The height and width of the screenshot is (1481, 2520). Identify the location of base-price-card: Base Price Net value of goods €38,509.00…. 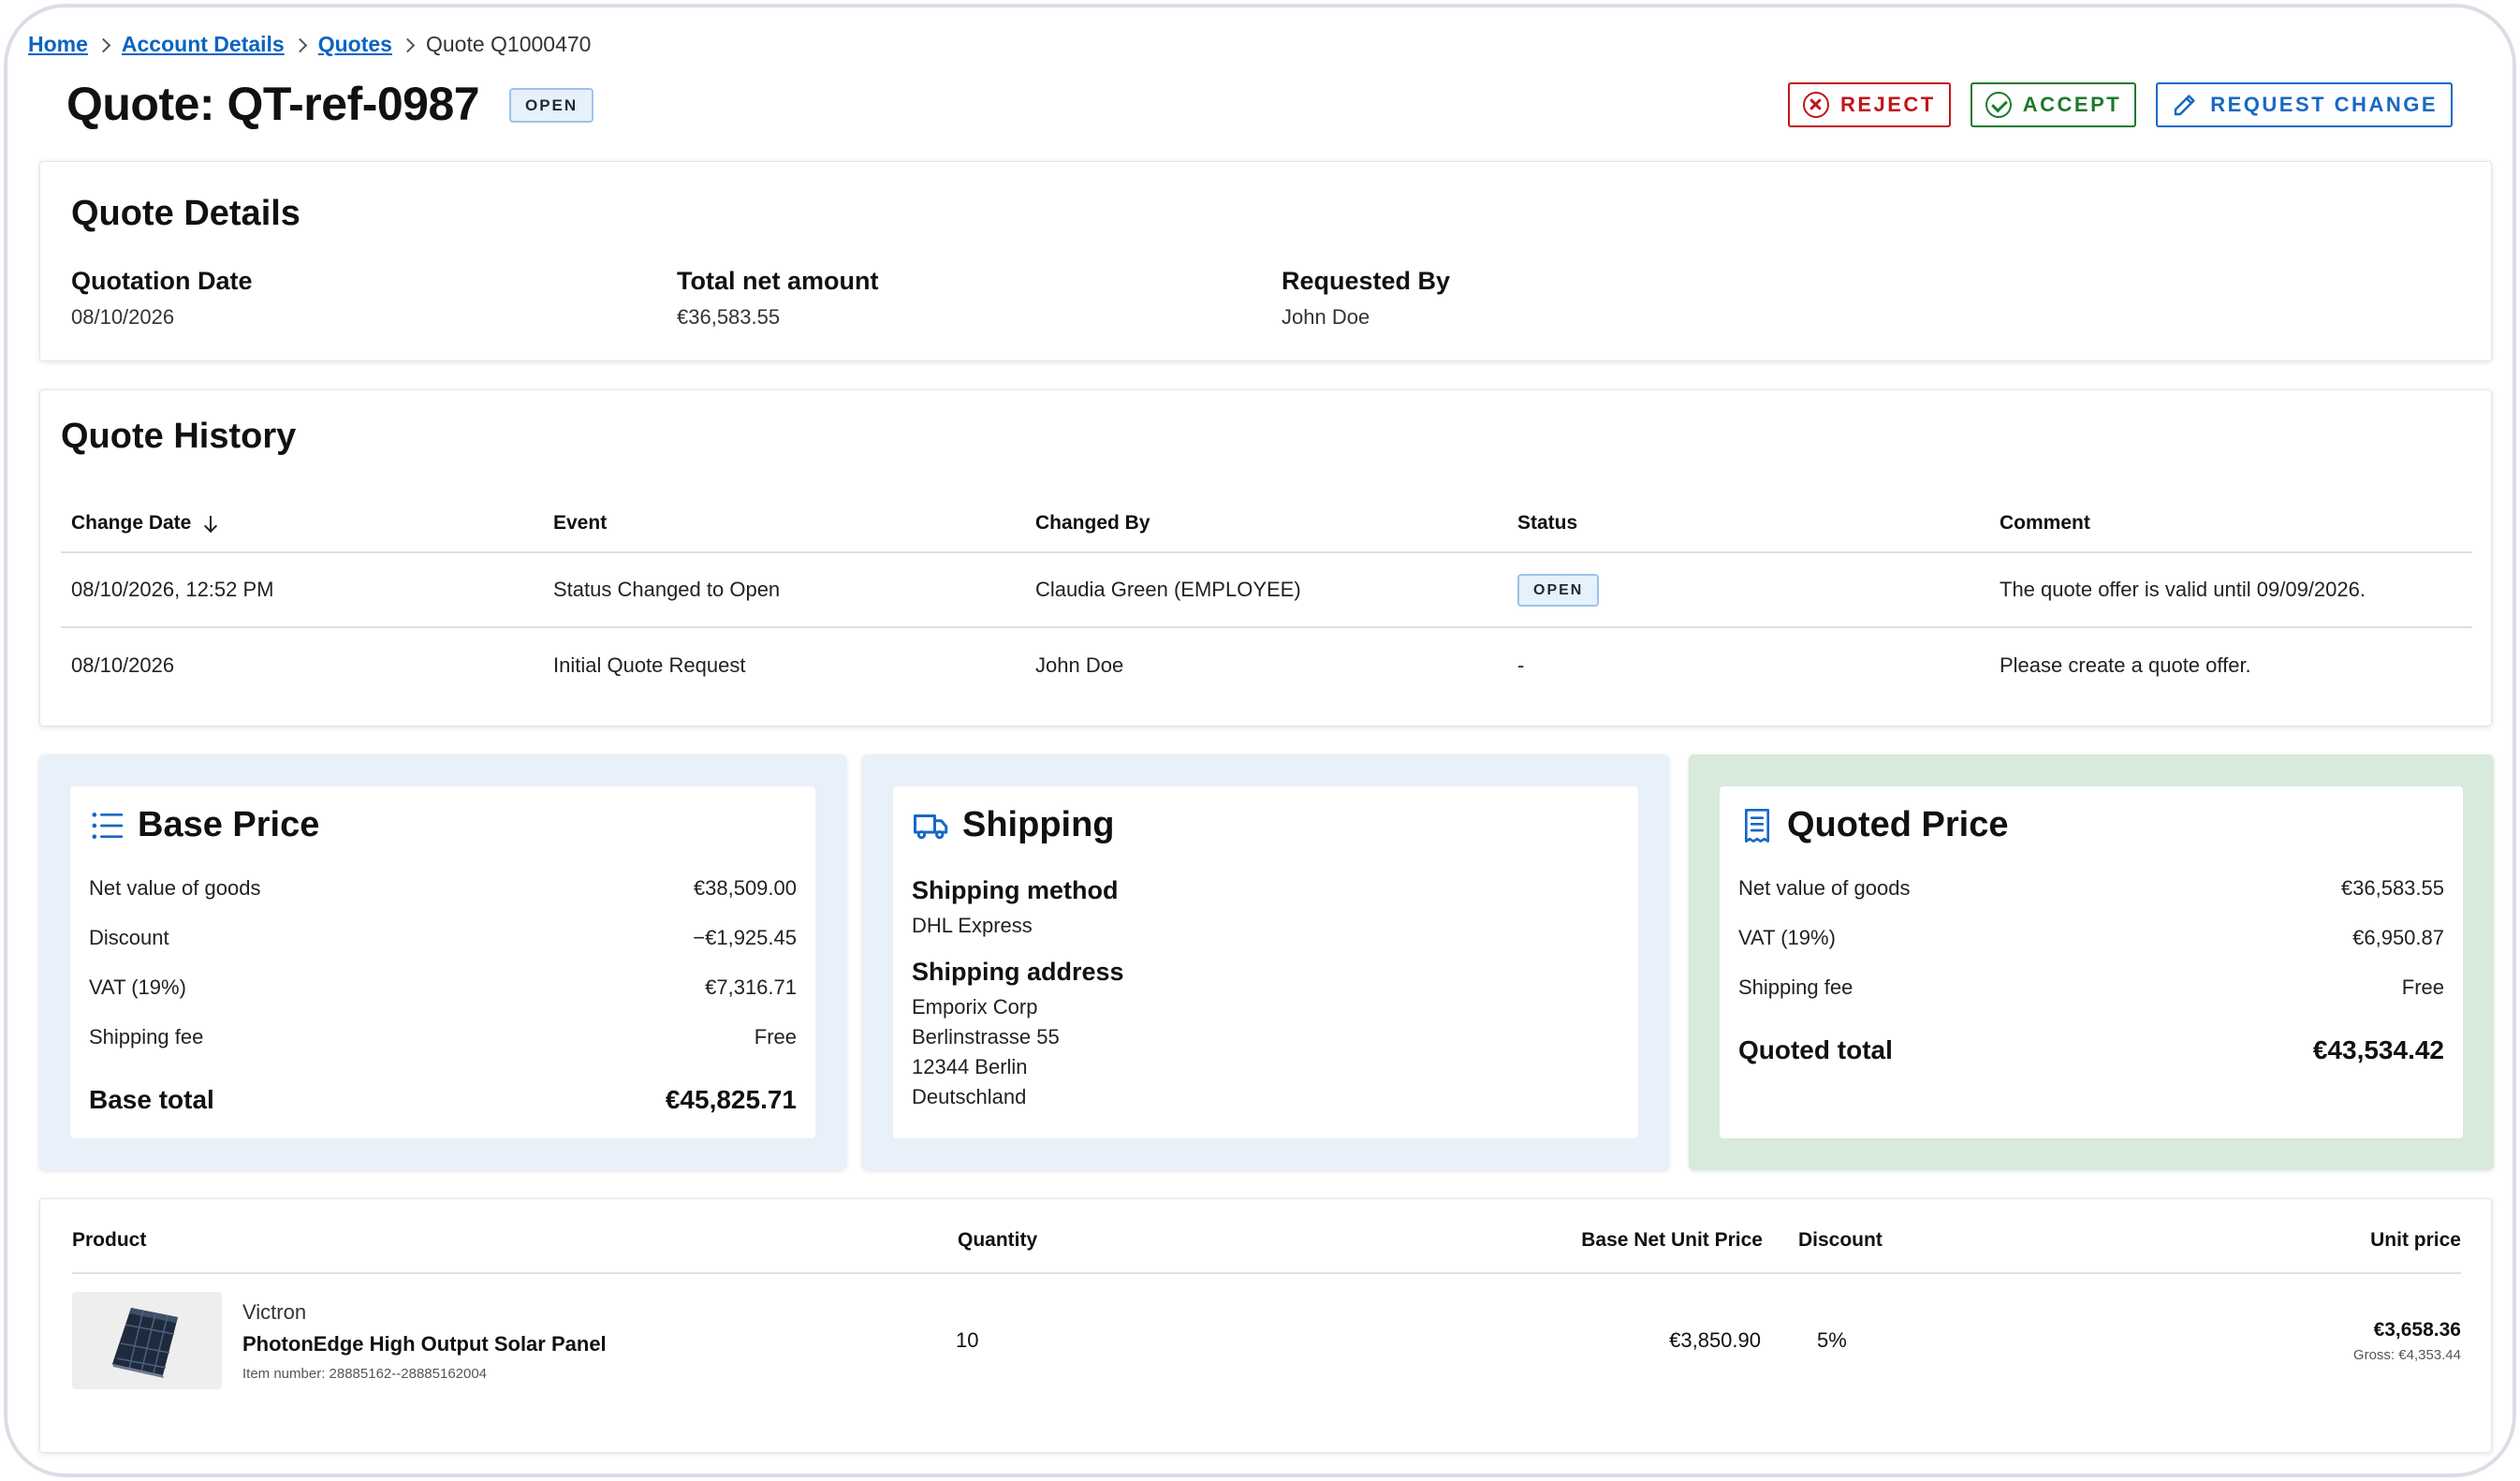
(442, 962).